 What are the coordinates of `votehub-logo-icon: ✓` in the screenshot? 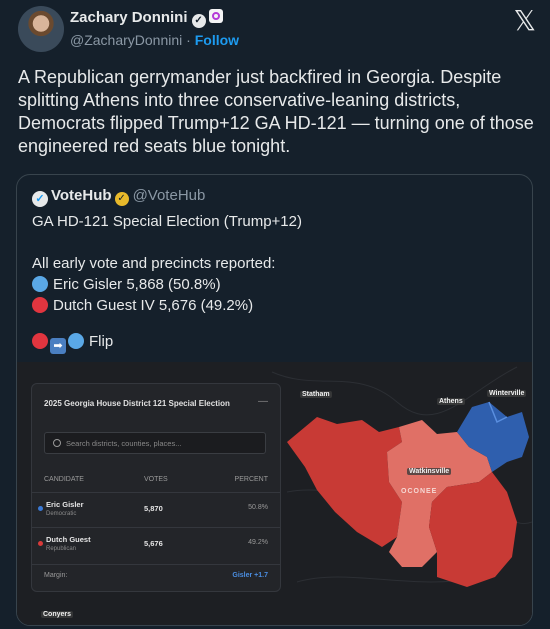 It's located at (40, 199).